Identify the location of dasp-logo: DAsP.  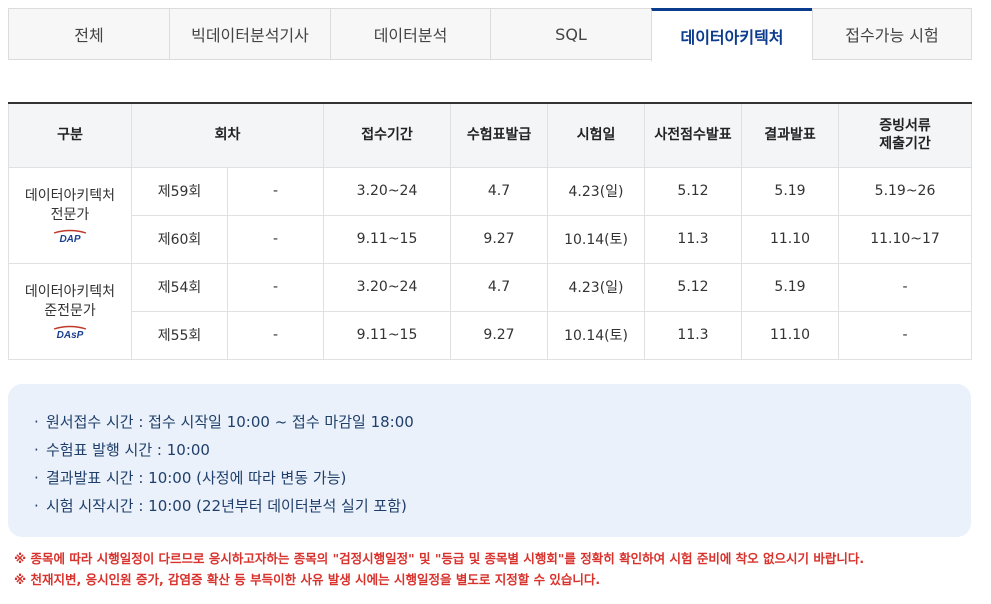
(70, 332).